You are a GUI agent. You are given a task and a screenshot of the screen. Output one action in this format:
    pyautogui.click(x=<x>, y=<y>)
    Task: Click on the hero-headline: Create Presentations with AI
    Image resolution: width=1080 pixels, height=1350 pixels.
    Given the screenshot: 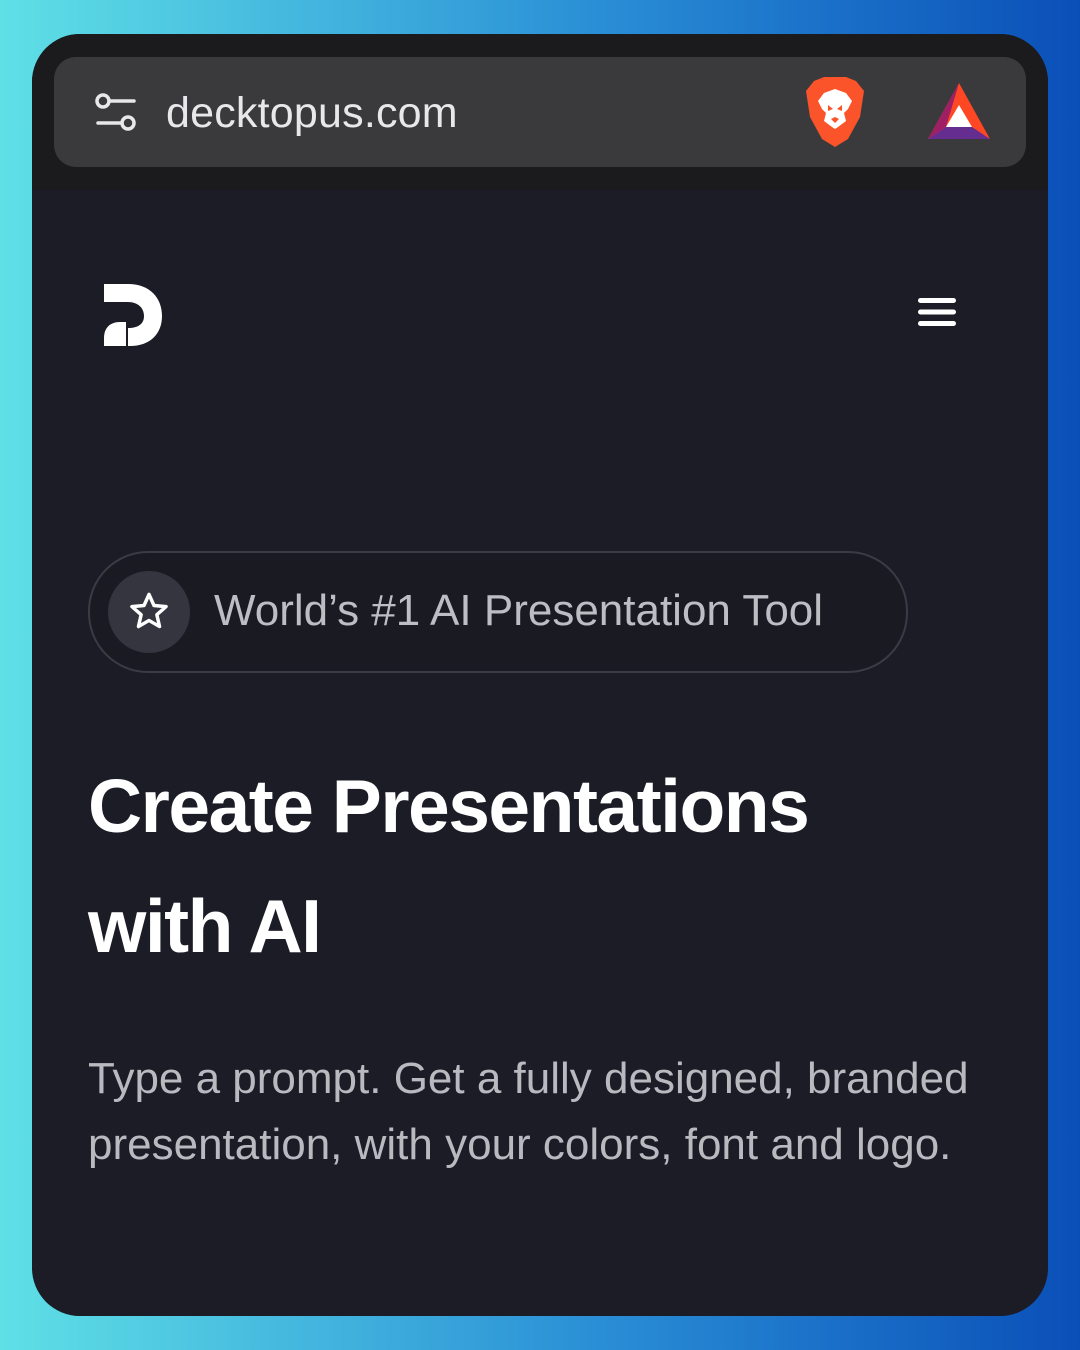 What is the action you would take?
    pyautogui.click(x=538, y=866)
    